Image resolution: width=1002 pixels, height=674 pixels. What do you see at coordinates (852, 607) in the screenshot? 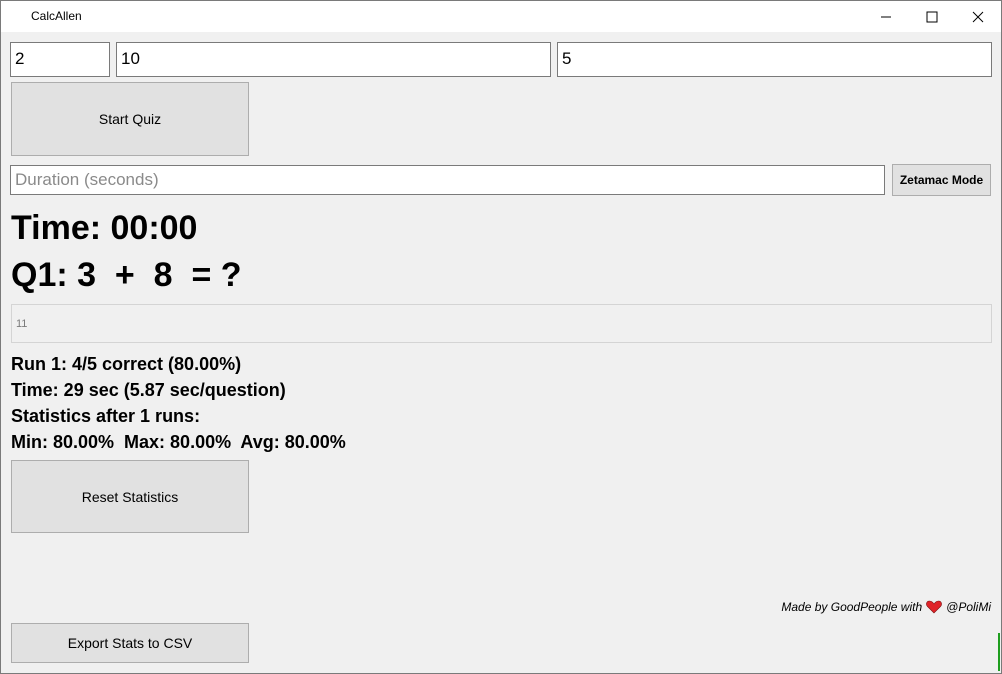
I see `footer-made-by: Made by GoodPeople with` at bounding box center [852, 607].